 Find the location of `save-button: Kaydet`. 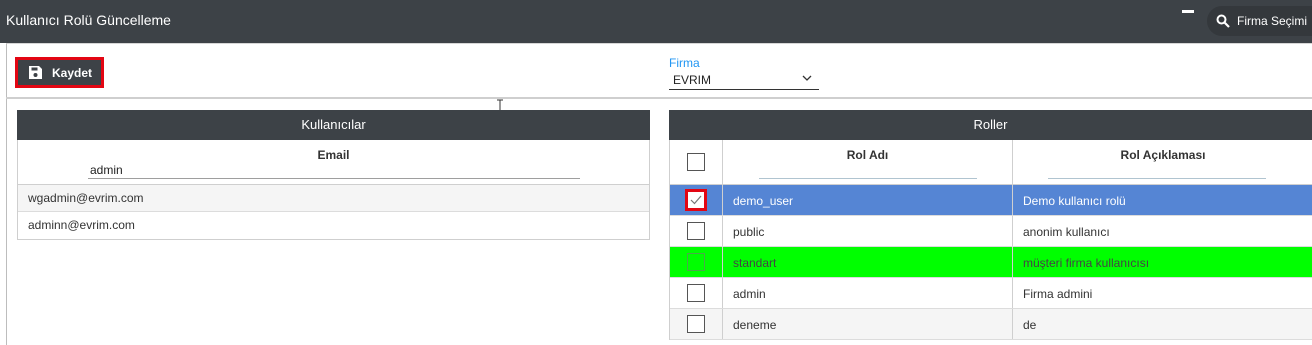

save-button: Kaydet is located at coordinates (59, 72).